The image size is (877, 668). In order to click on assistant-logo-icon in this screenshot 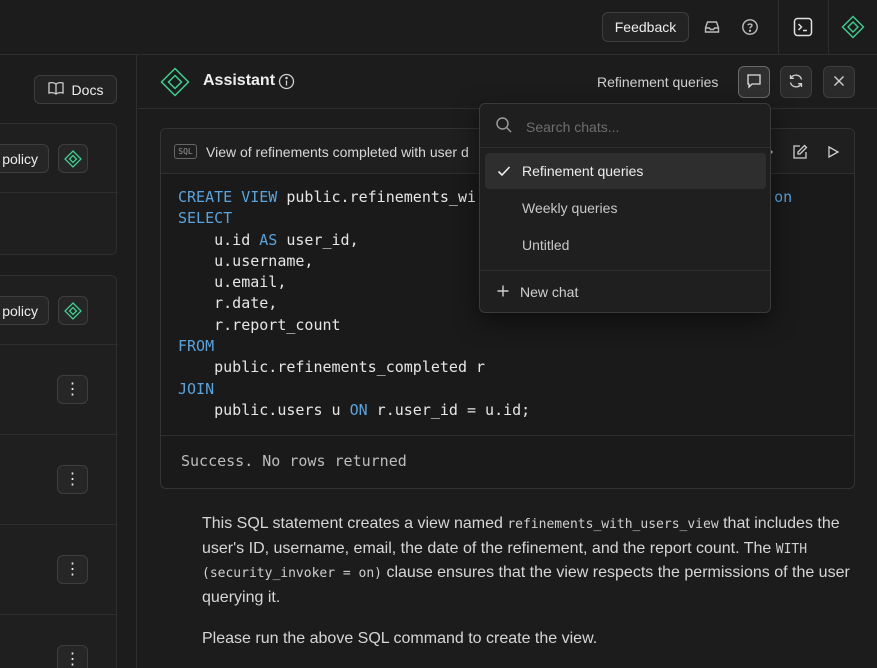, I will do `click(175, 83)`.